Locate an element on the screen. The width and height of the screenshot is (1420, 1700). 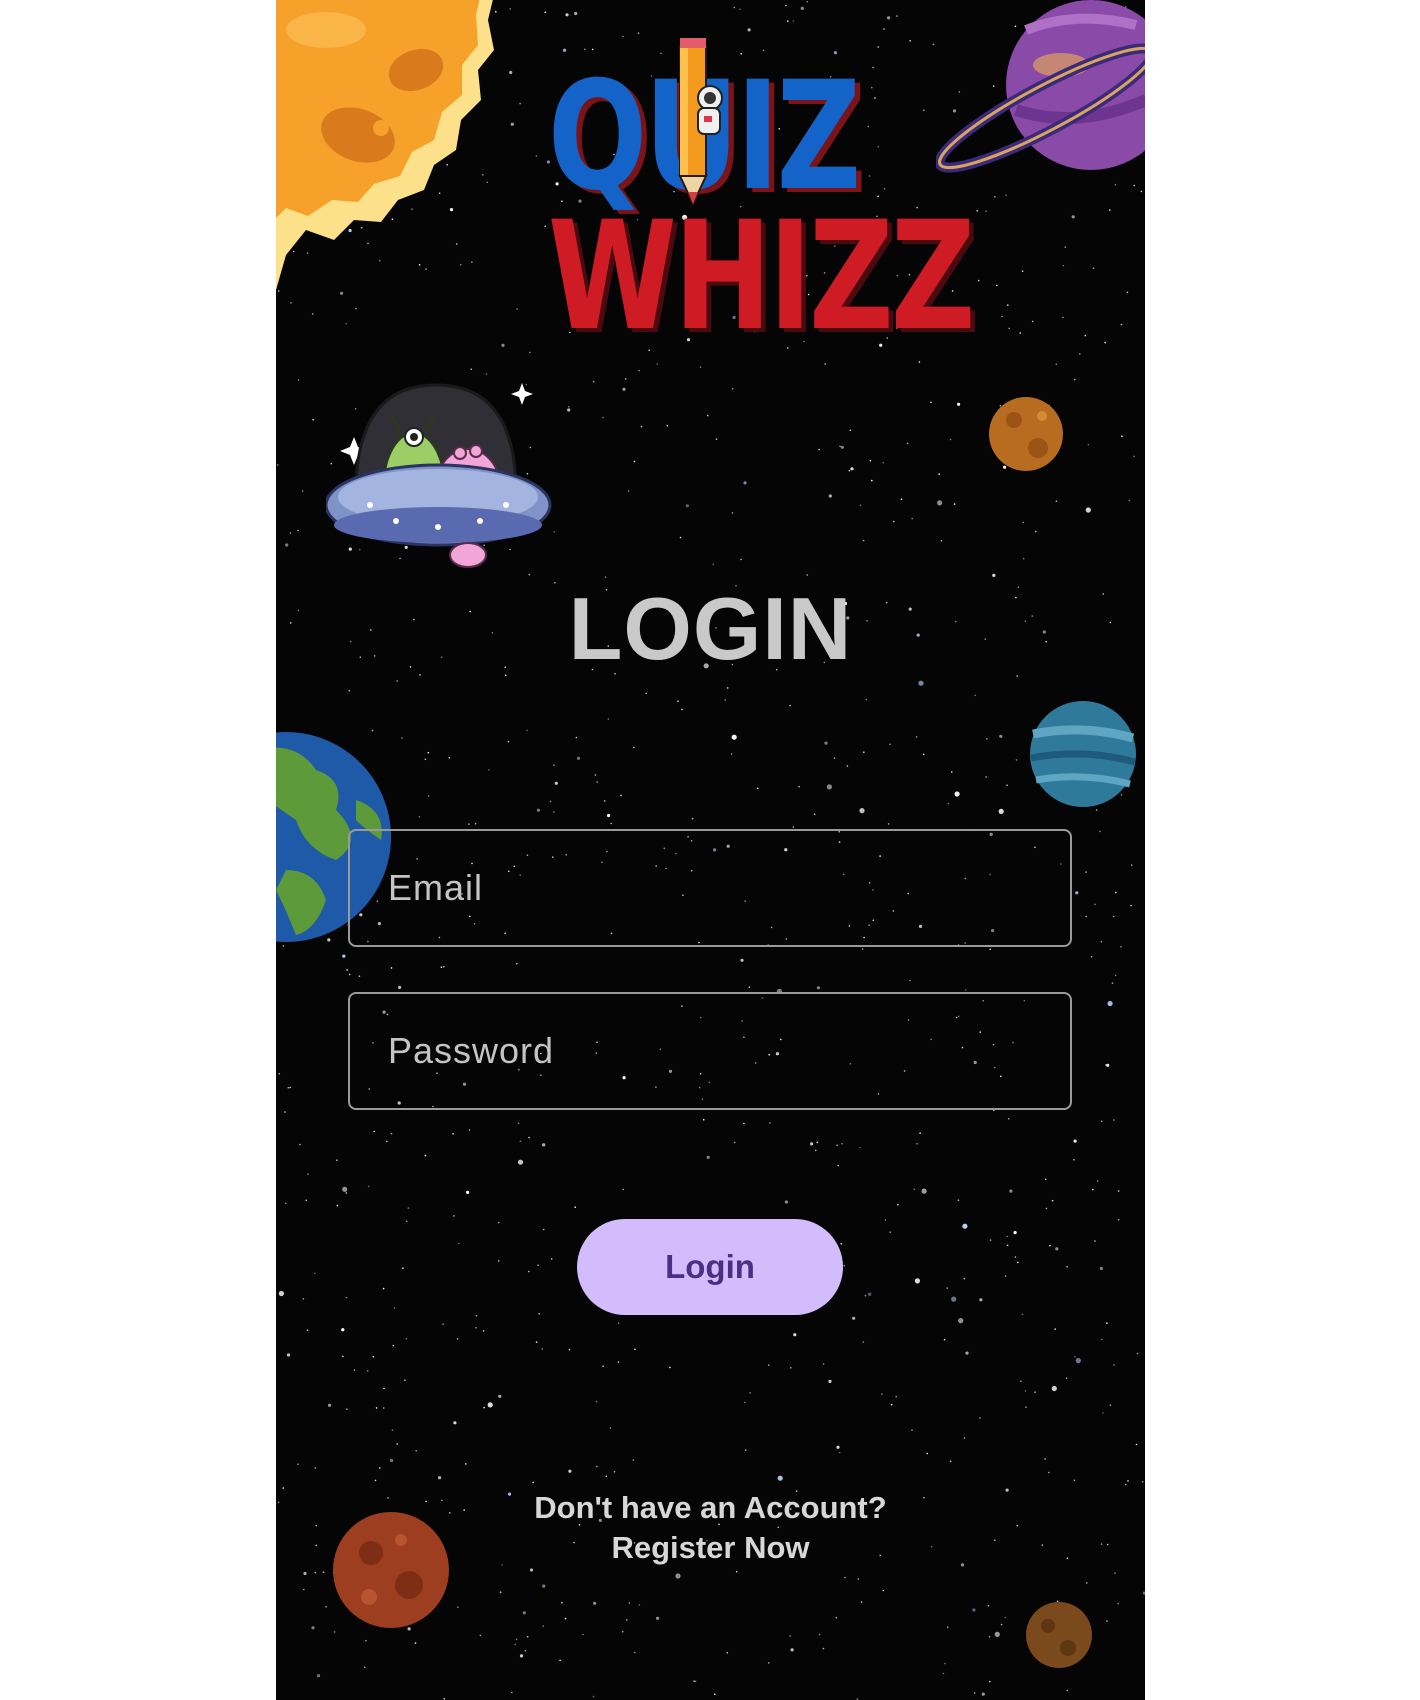
password-field is located at coordinates (710, 1051).